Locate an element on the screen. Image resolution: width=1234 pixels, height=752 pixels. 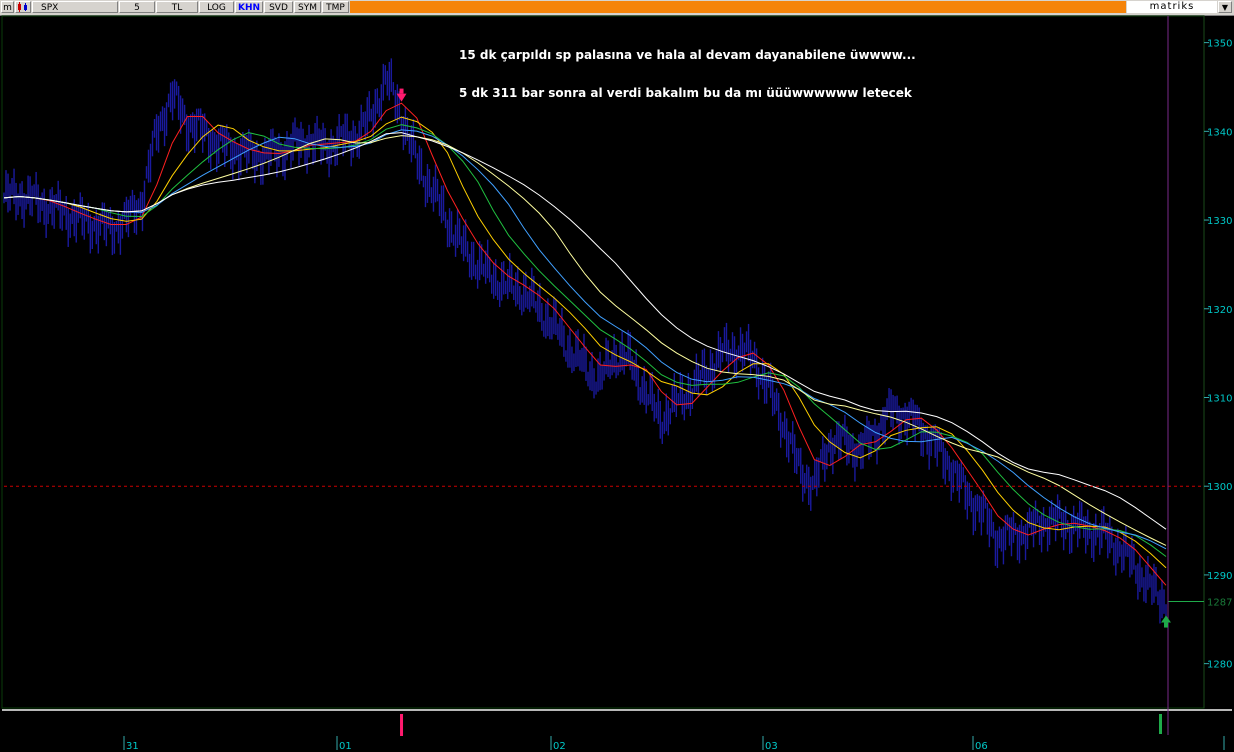
buy-signal-marker is located at coordinates (1160, 724).